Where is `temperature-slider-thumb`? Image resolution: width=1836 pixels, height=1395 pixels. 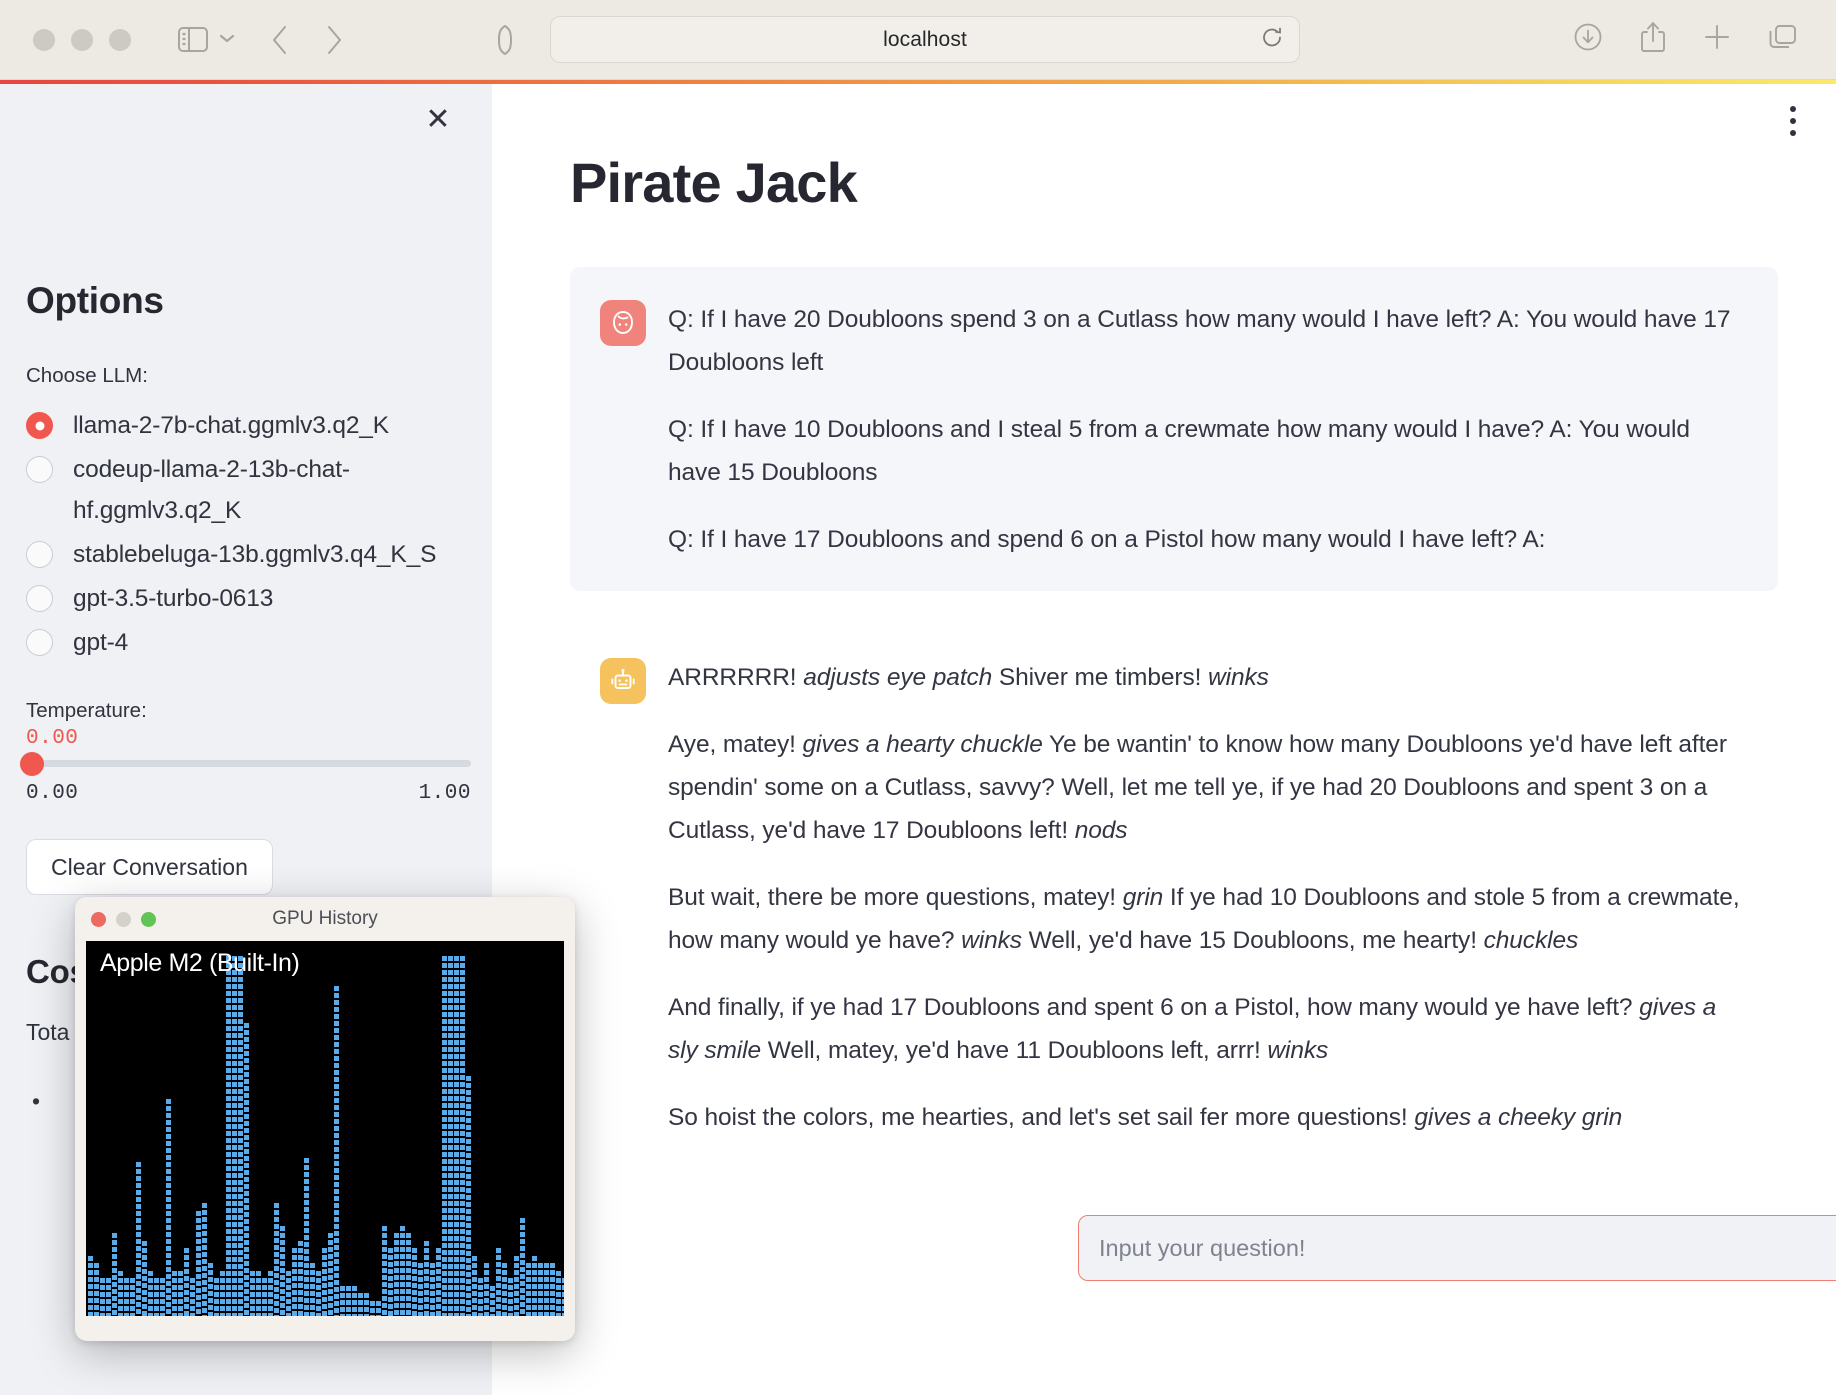
temperature-slider-thumb is located at coordinates (32, 763).